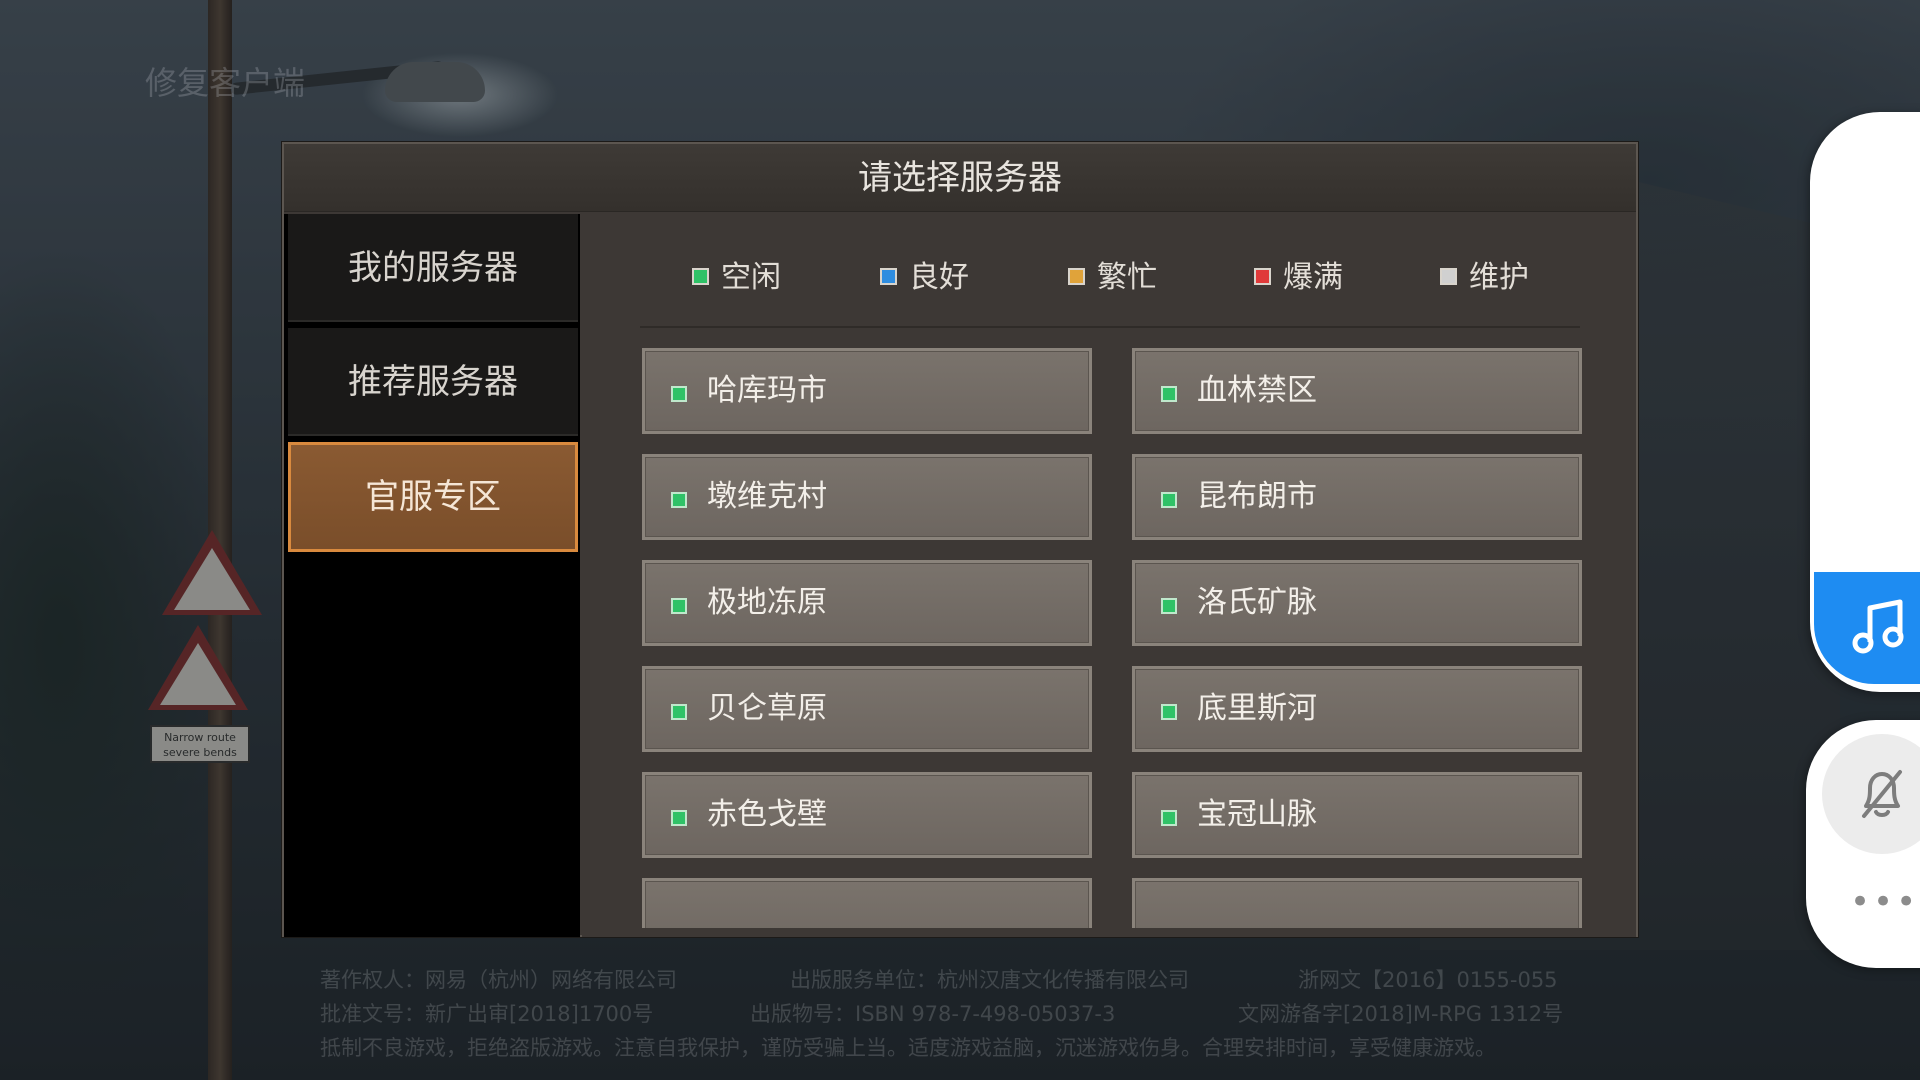 Image resolution: width=1920 pixels, height=1080 pixels. I want to click on menu-recommended-servers: 推荐服务器, so click(433, 382).